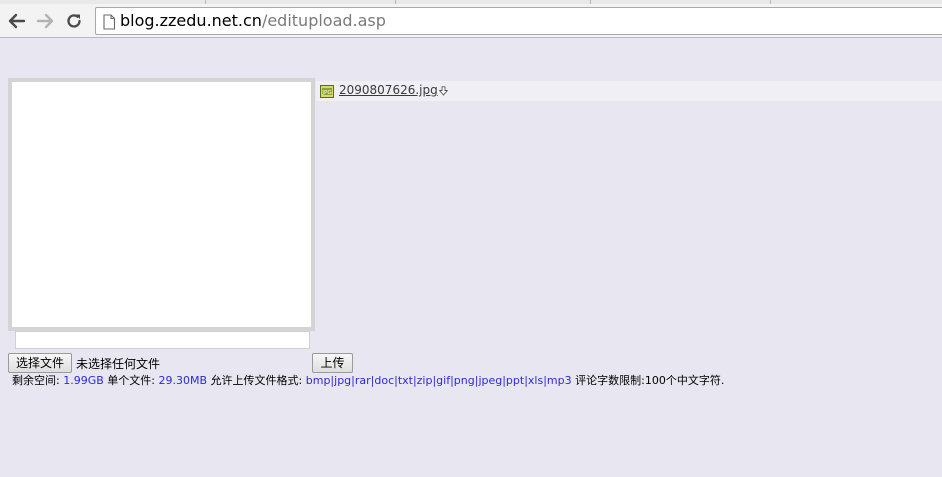 The image size is (942, 477). Describe the element at coordinates (443, 91) in the screenshot. I see `insert-arrow-icon` at that location.